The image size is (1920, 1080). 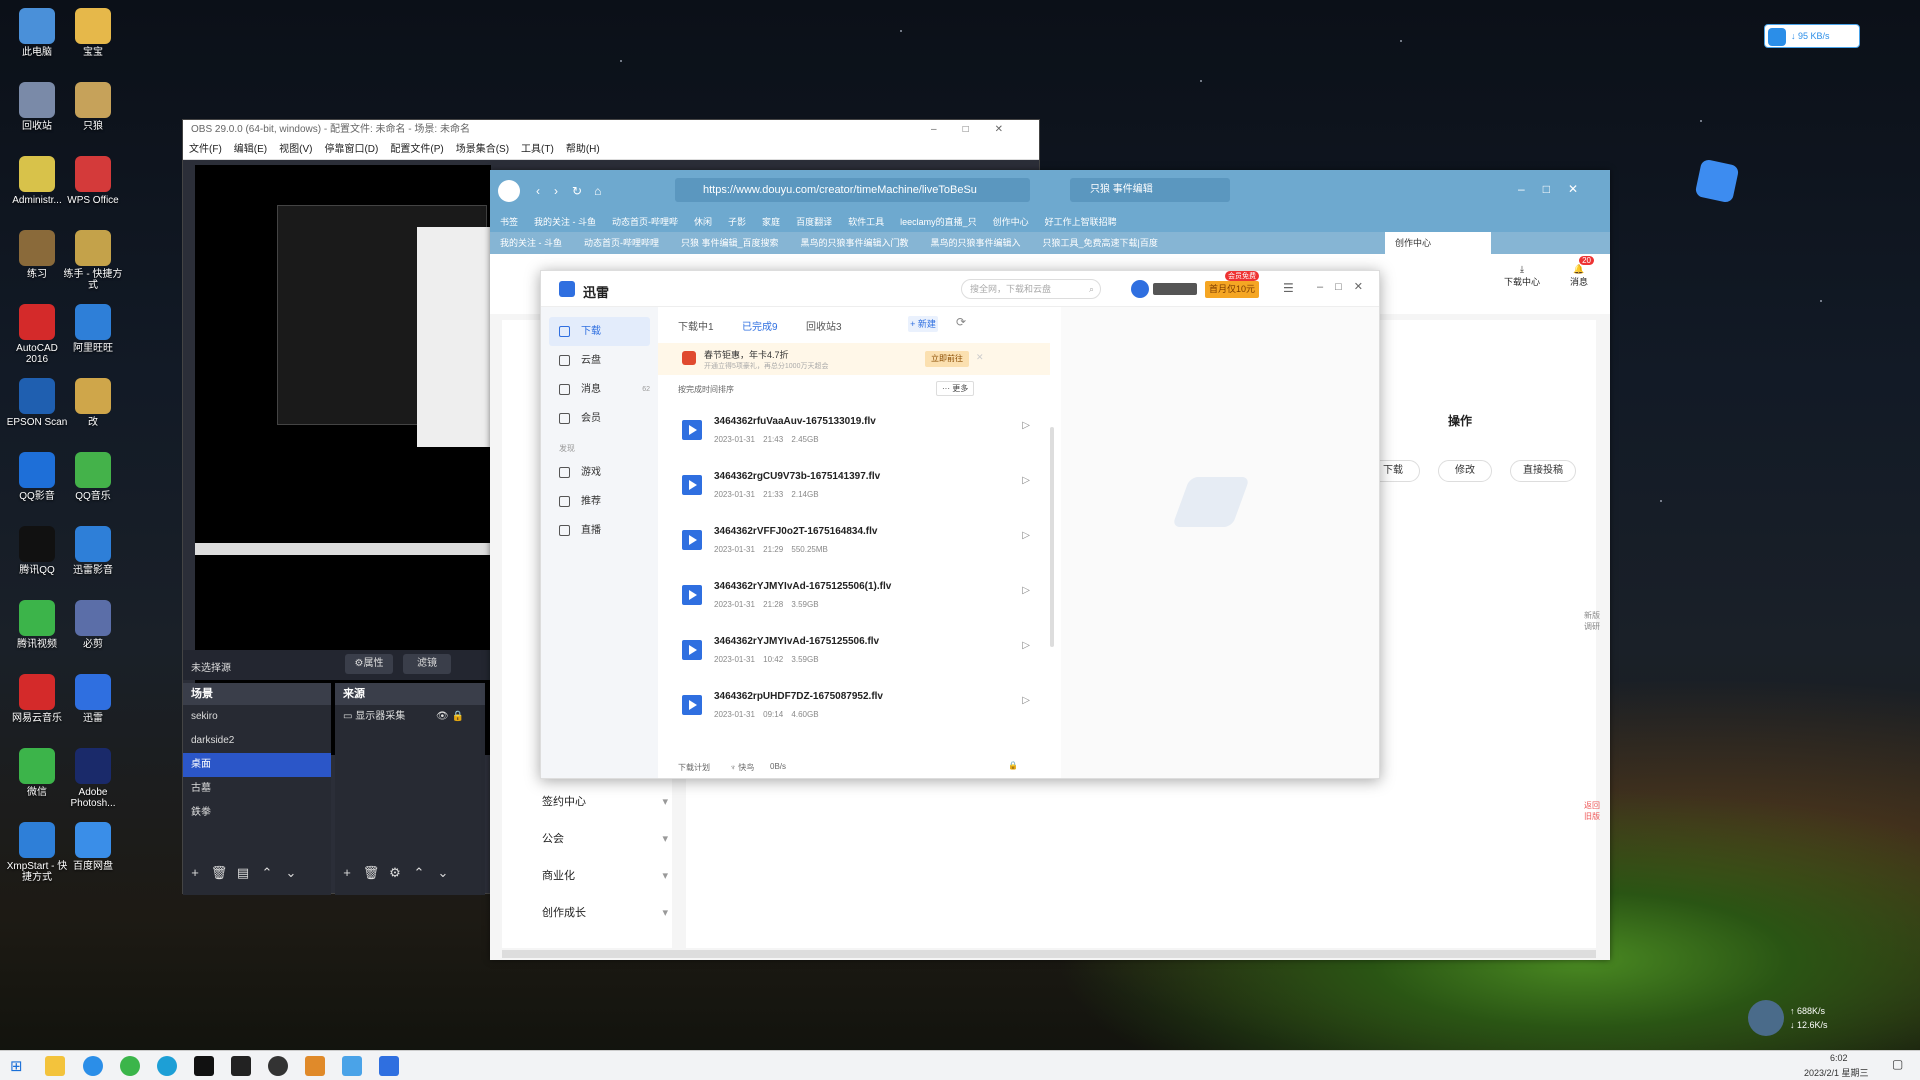 I want to click on close-icon: ✕, so click(x=980, y=357).